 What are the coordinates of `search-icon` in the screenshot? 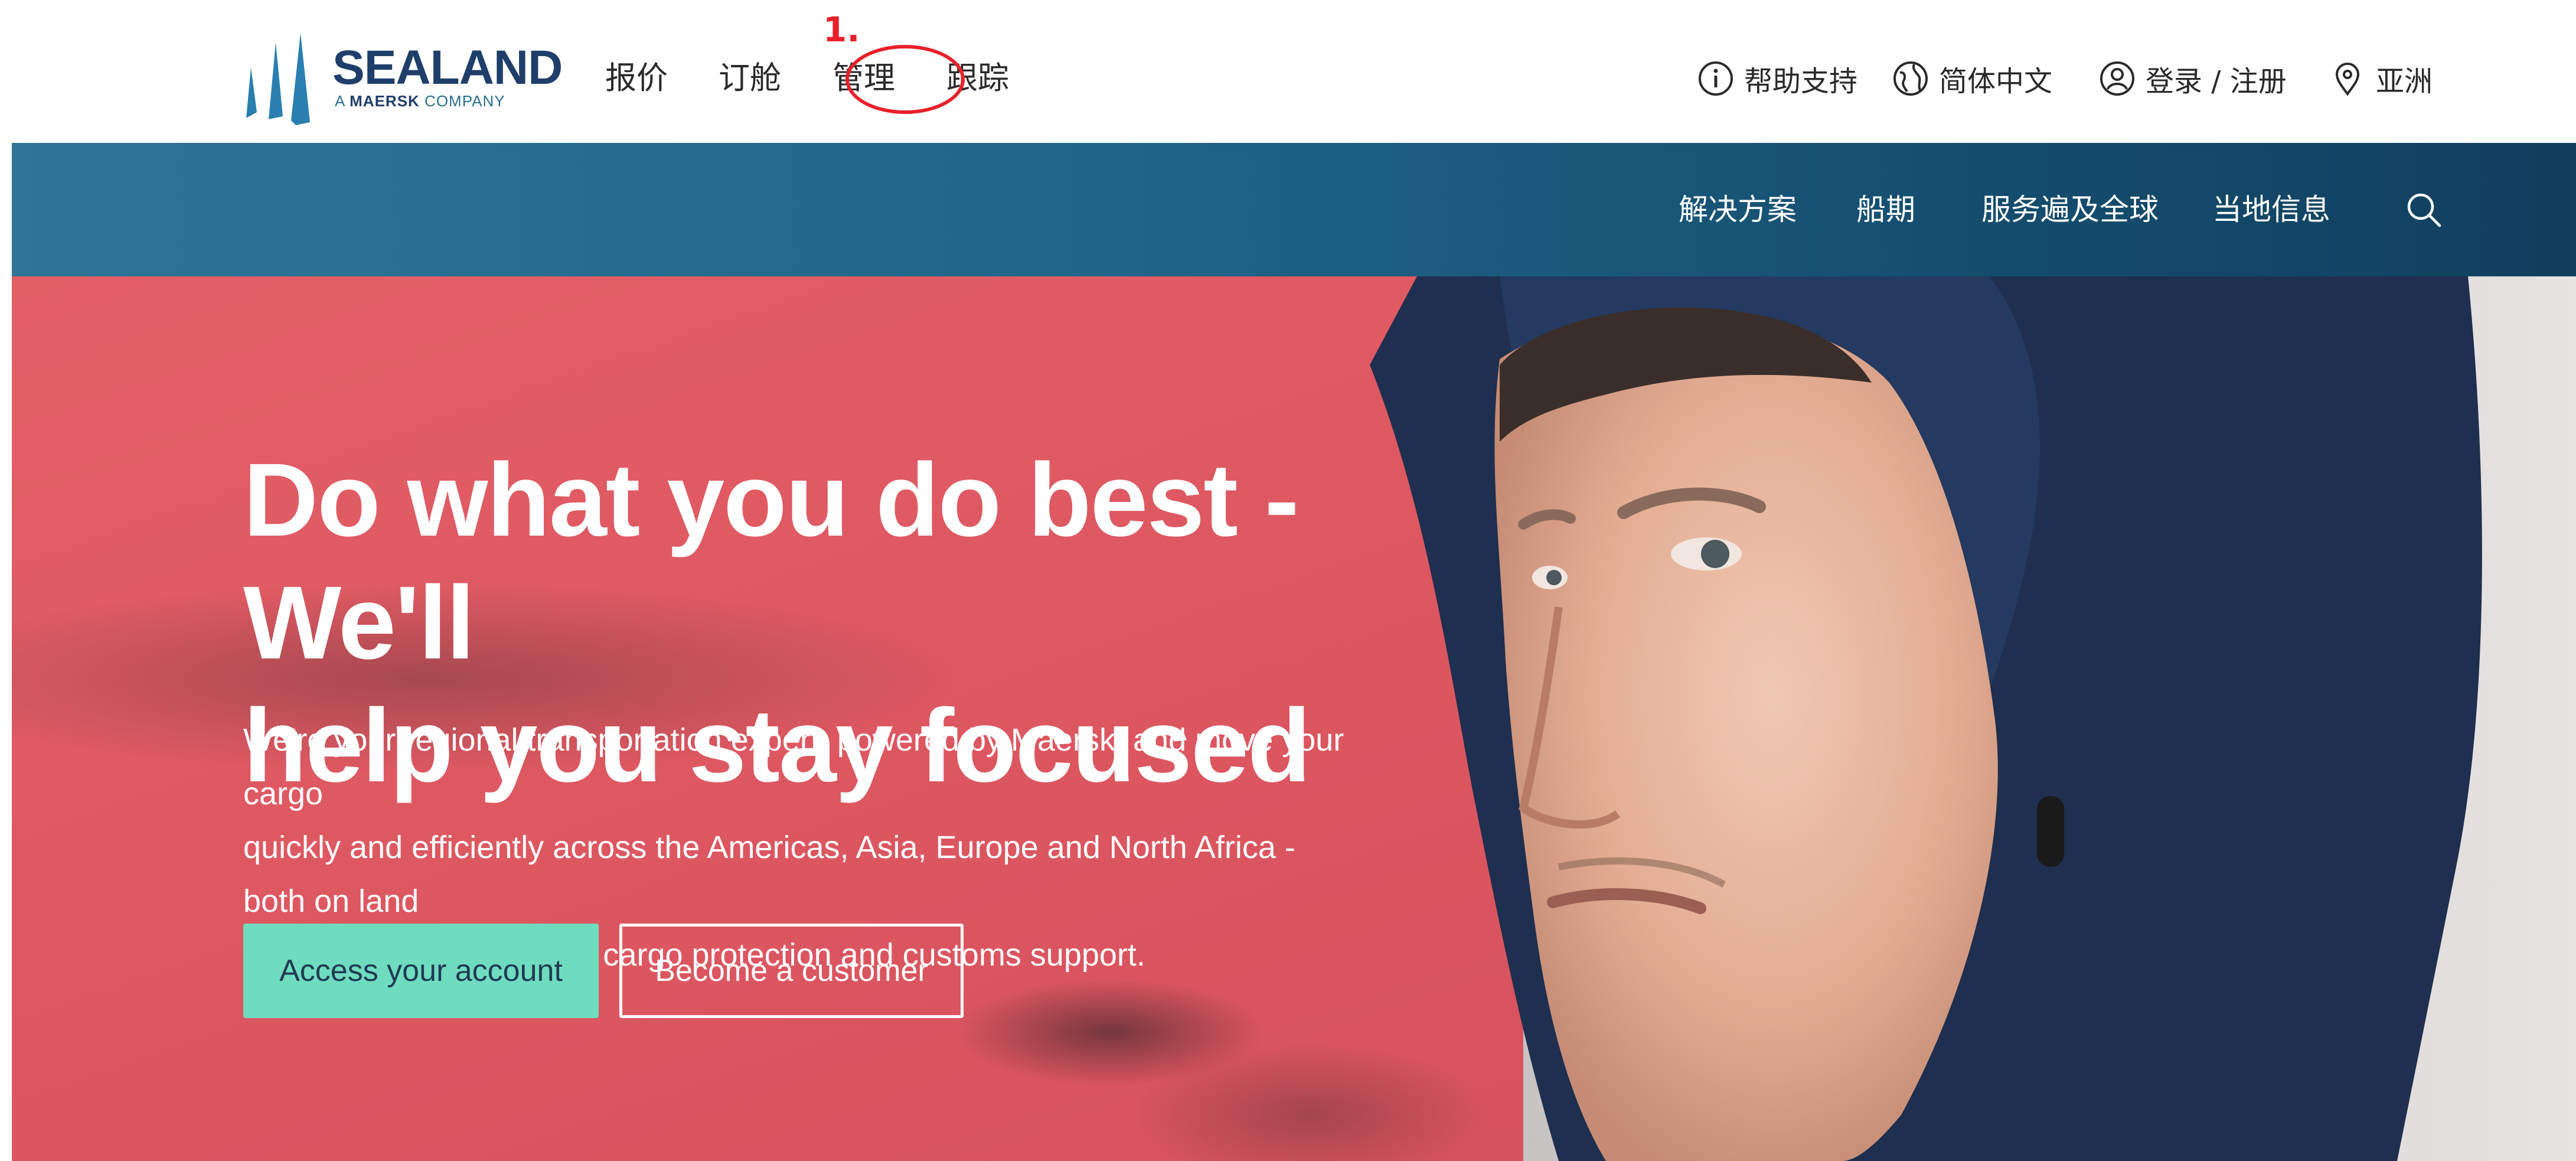 It's located at (2423, 209).